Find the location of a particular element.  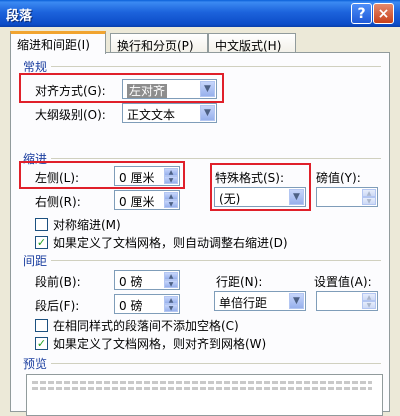

section-spacing: 间距 is located at coordinates (35, 261).